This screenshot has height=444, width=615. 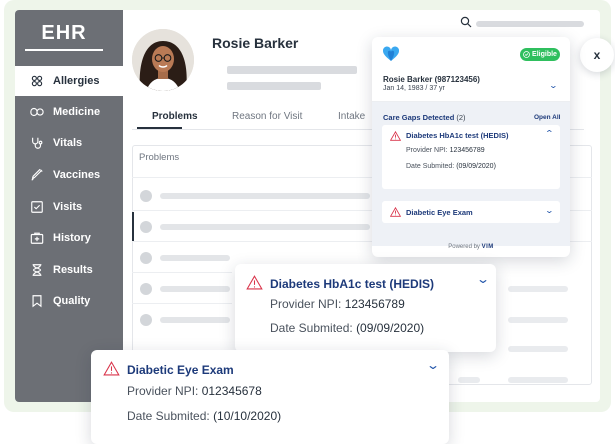 What do you see at coordinates (76, 81) in the screenshot?
I see `sidebar-item-label: Allergies` at bounding box center [76, 81].